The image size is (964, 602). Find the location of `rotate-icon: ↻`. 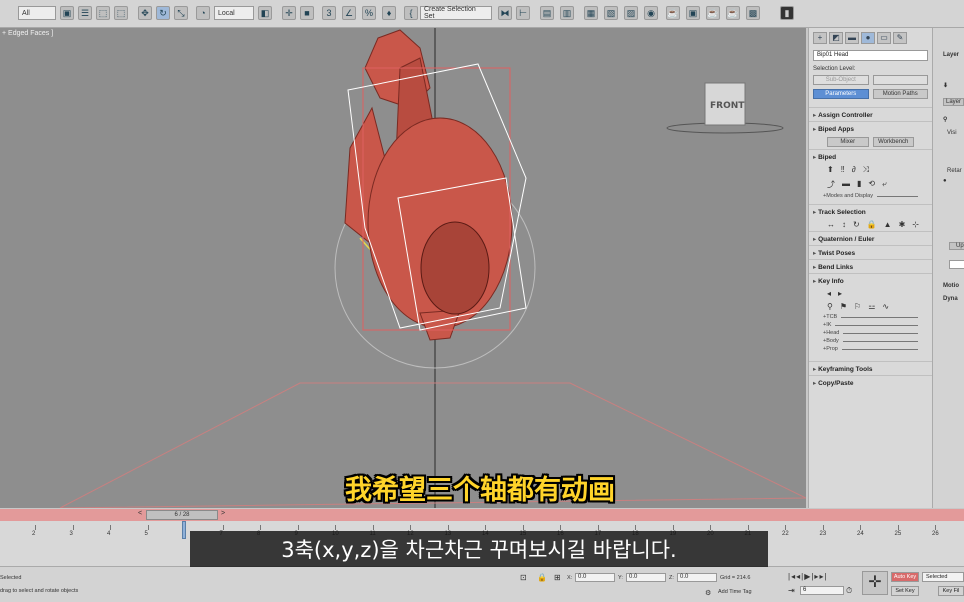

rotate-icon: ↻ is located at coordinates (163, 13).